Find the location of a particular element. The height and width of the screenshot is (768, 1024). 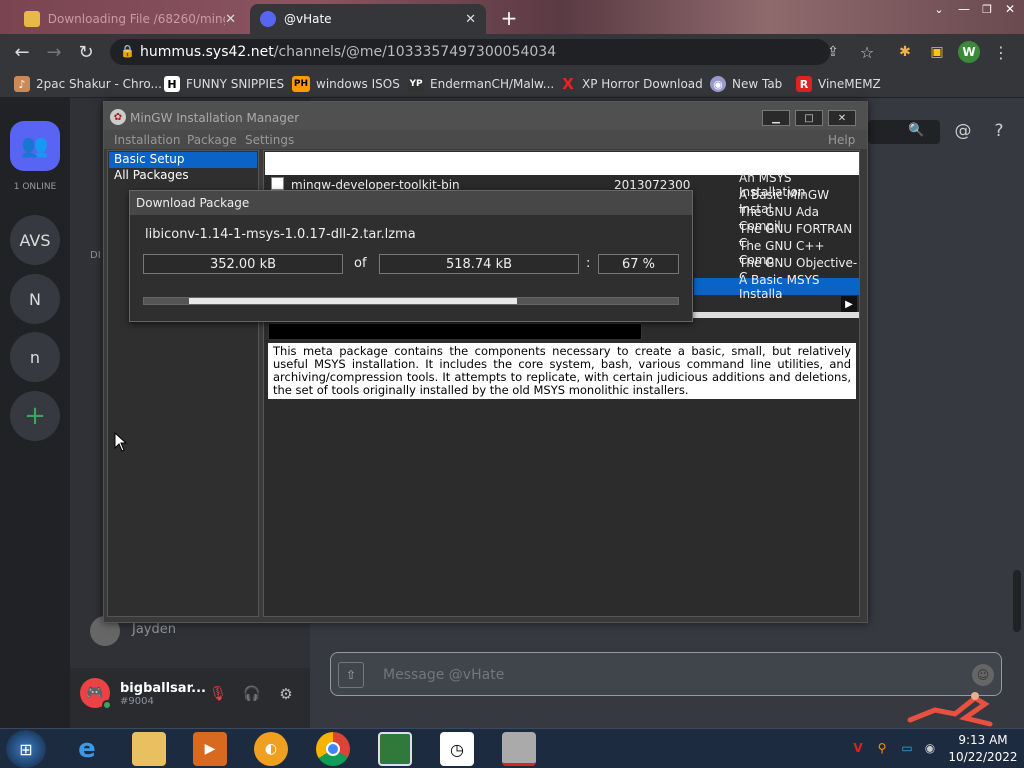

server-n-lower: n is located at coordinates (35, 357).